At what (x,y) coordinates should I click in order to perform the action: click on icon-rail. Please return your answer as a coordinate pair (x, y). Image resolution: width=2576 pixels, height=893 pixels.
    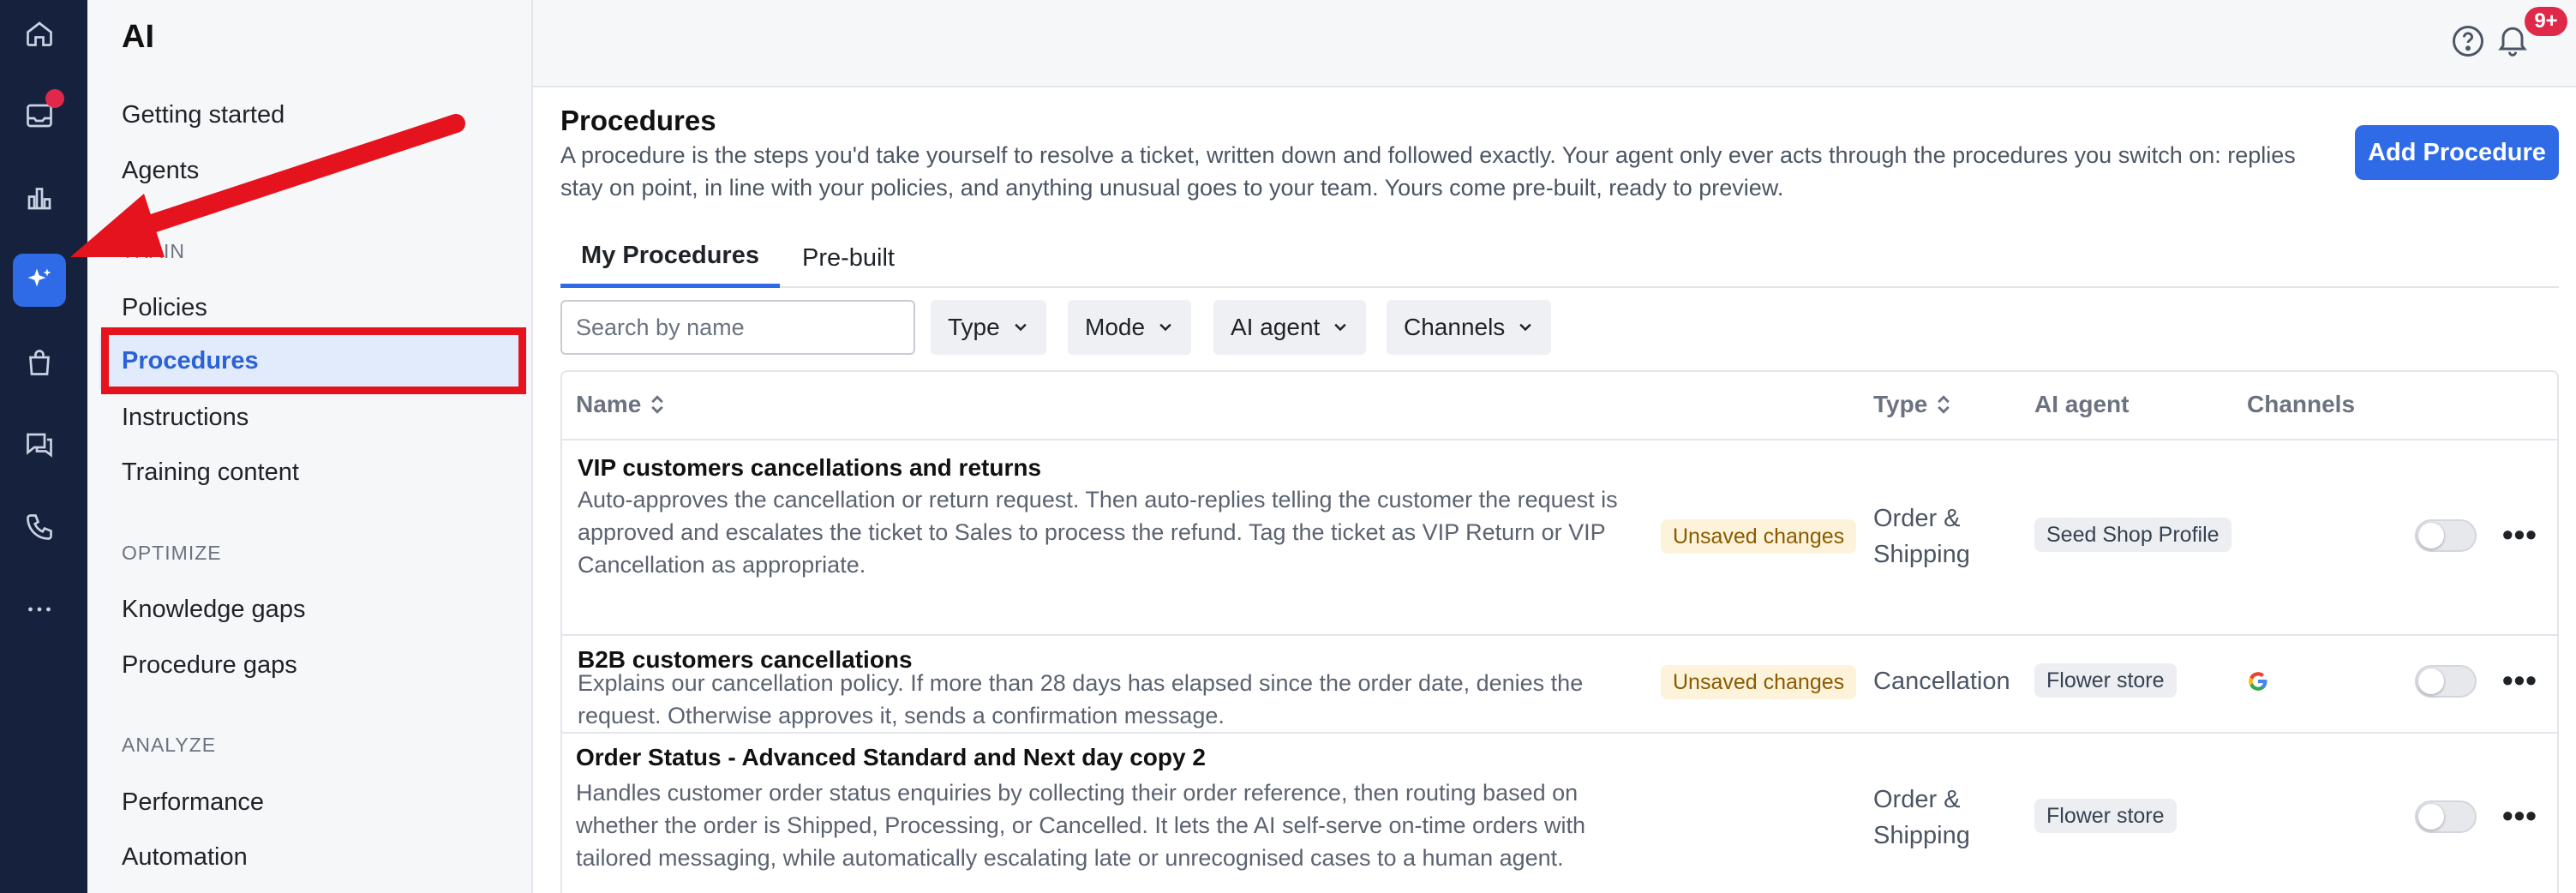
    Looking at the image, I should click on (43, 446).